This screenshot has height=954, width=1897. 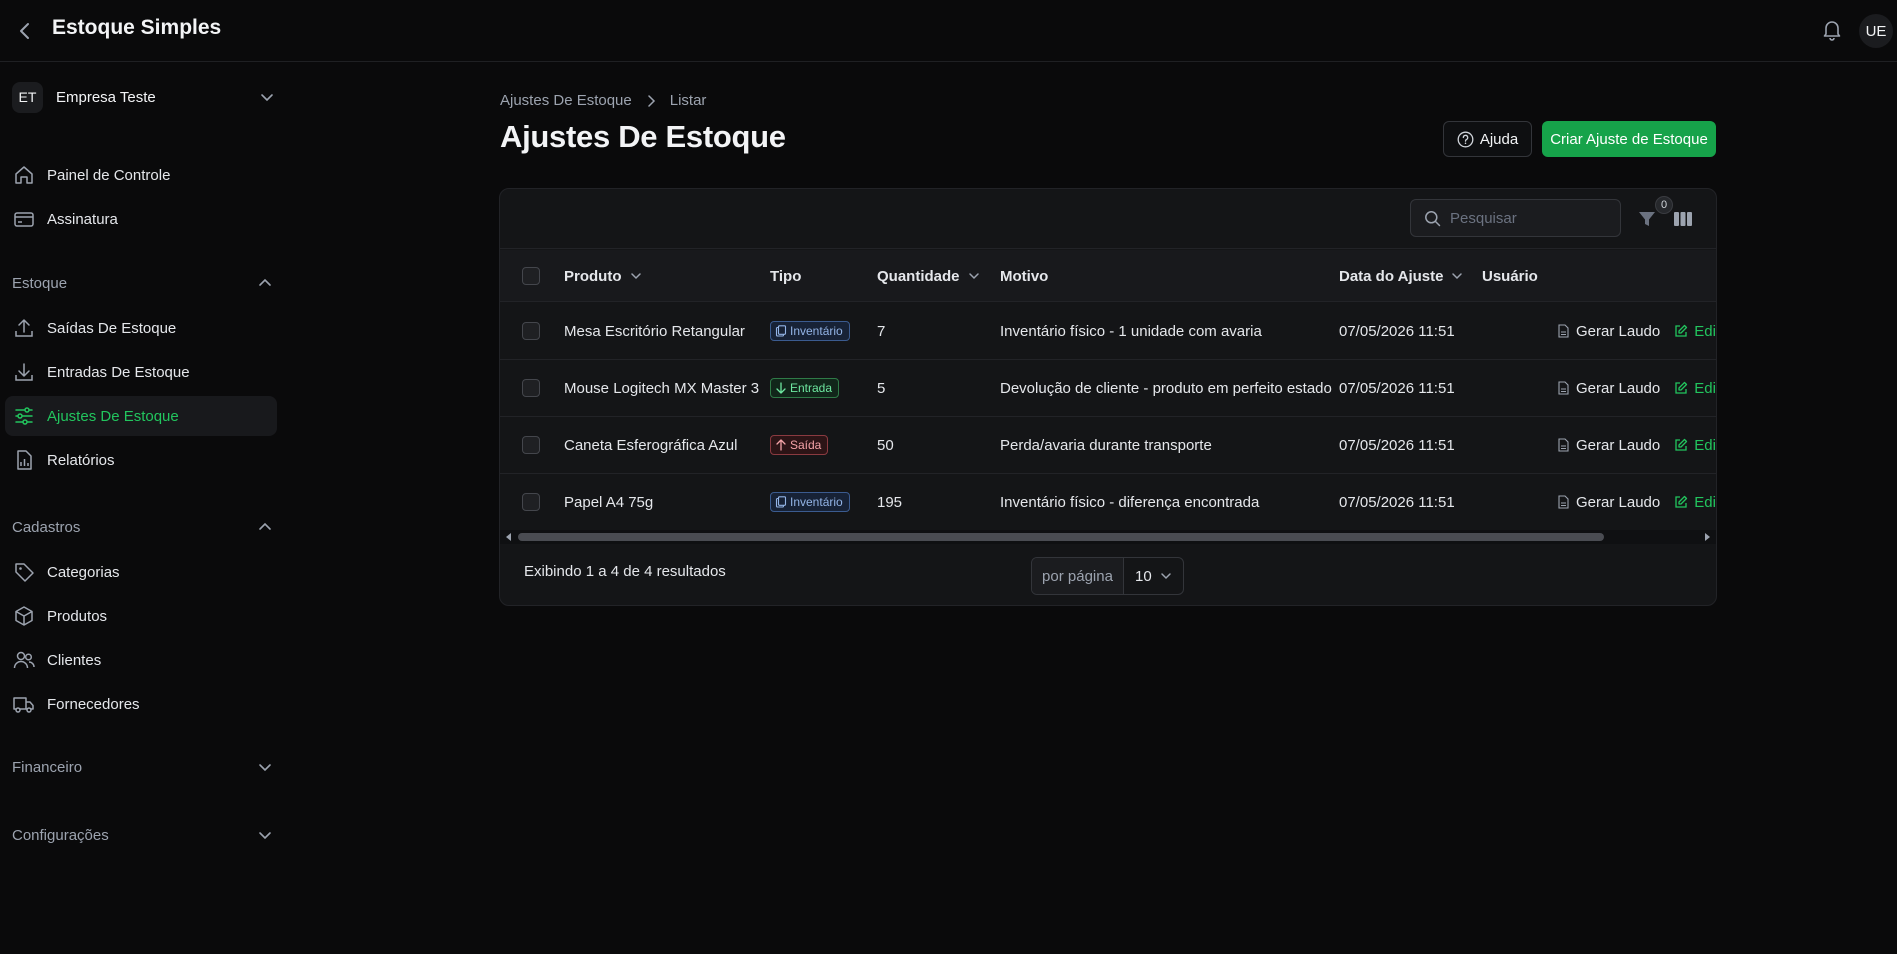 What do you see at coordinates (688, 100) in the screenshot?
I see `breadcrumb-current: Listar` at bounding box center [688, 100].